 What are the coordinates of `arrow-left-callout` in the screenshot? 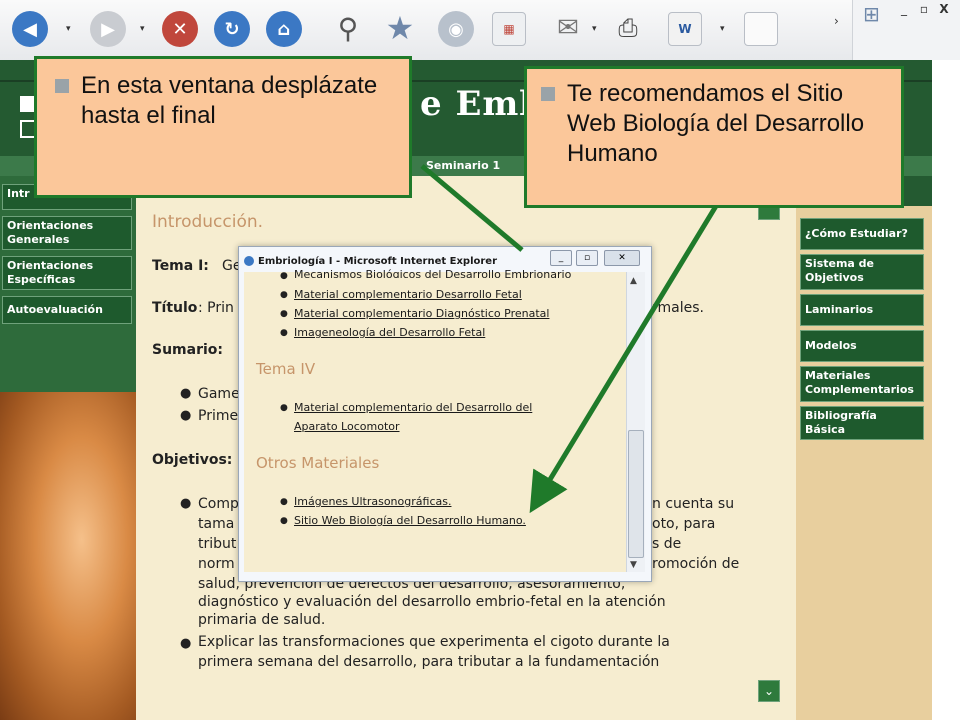 It's located at (472, 208).